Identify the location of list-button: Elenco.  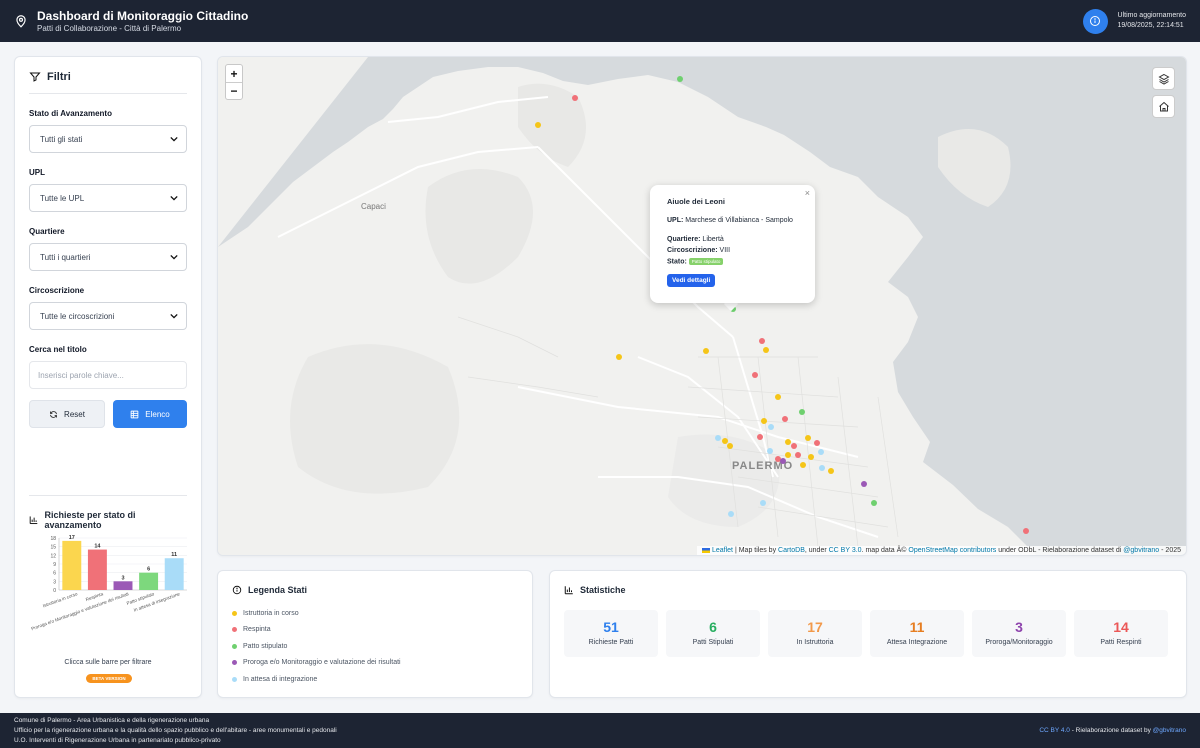
(150, 414).